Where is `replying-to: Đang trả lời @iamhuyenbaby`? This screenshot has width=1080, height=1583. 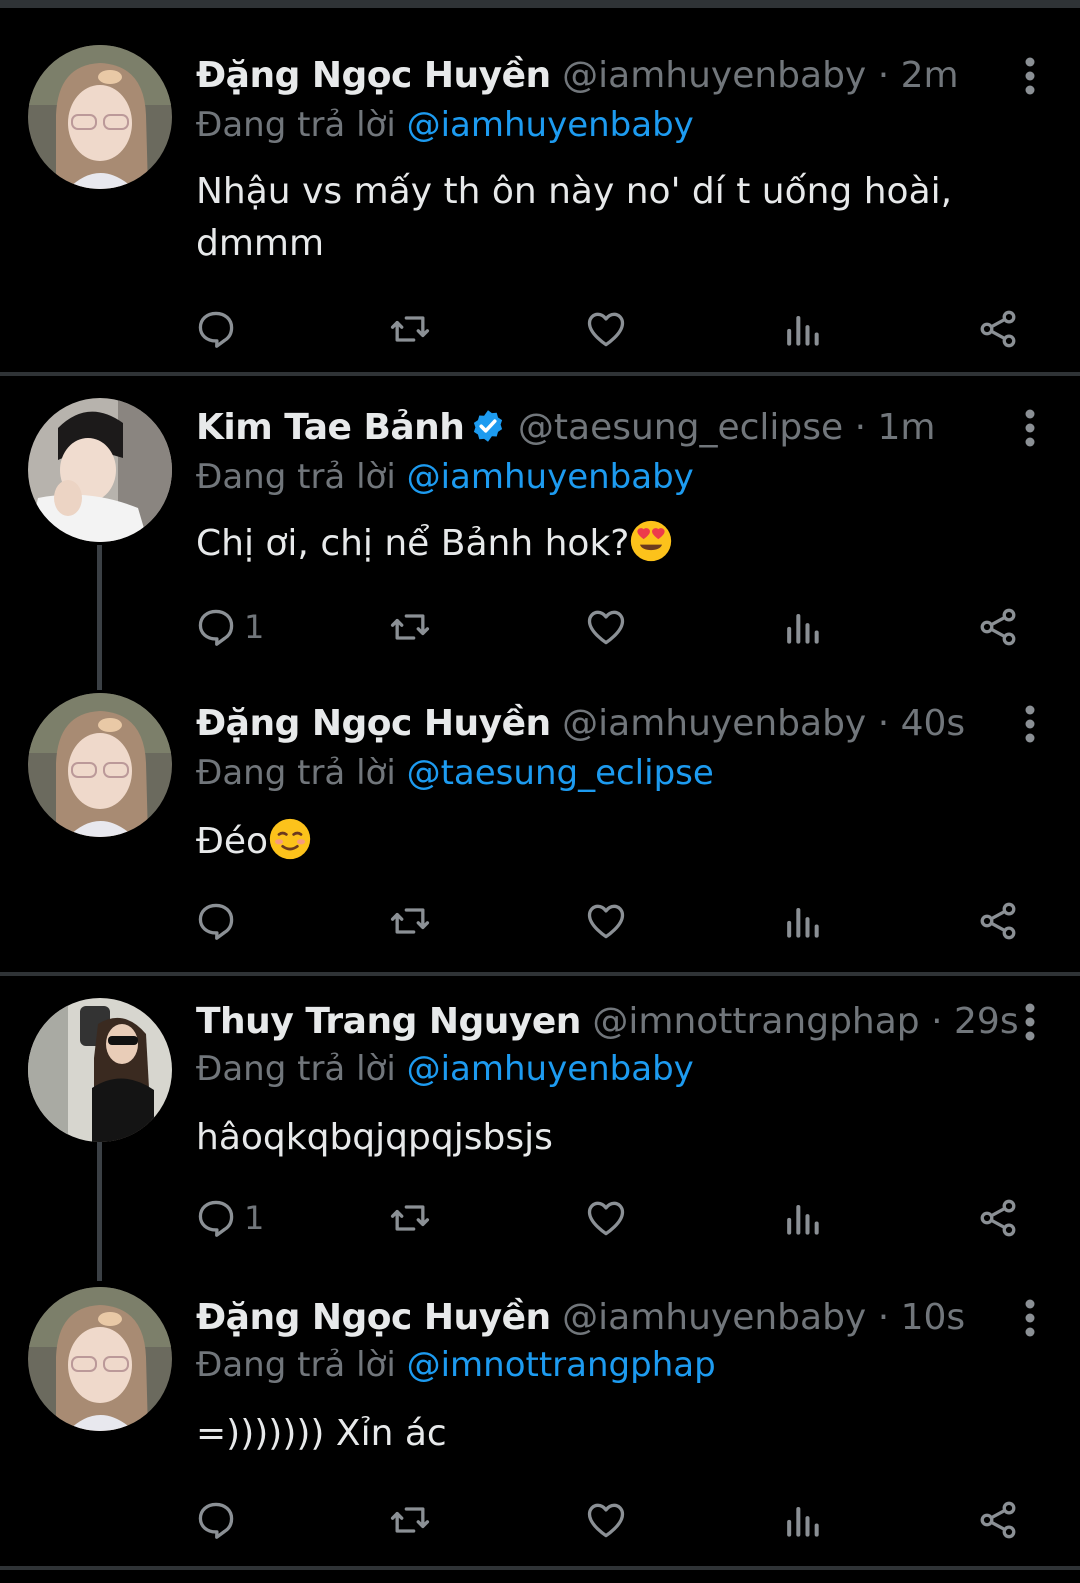
replying-to: Đang trả lời @iamhuyenbaby is located at coordinates (445, 125).